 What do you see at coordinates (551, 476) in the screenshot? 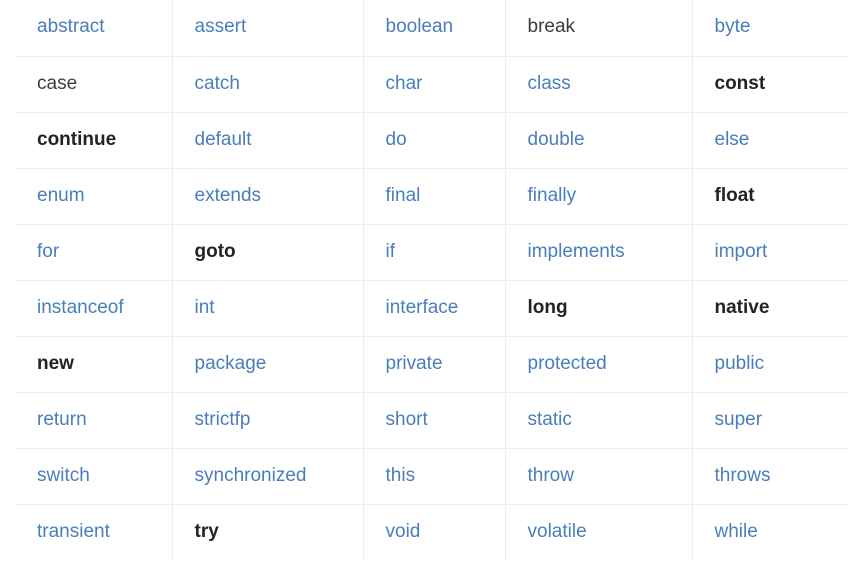
I see `keyword-link: throw` at bounding box center [551, 476].